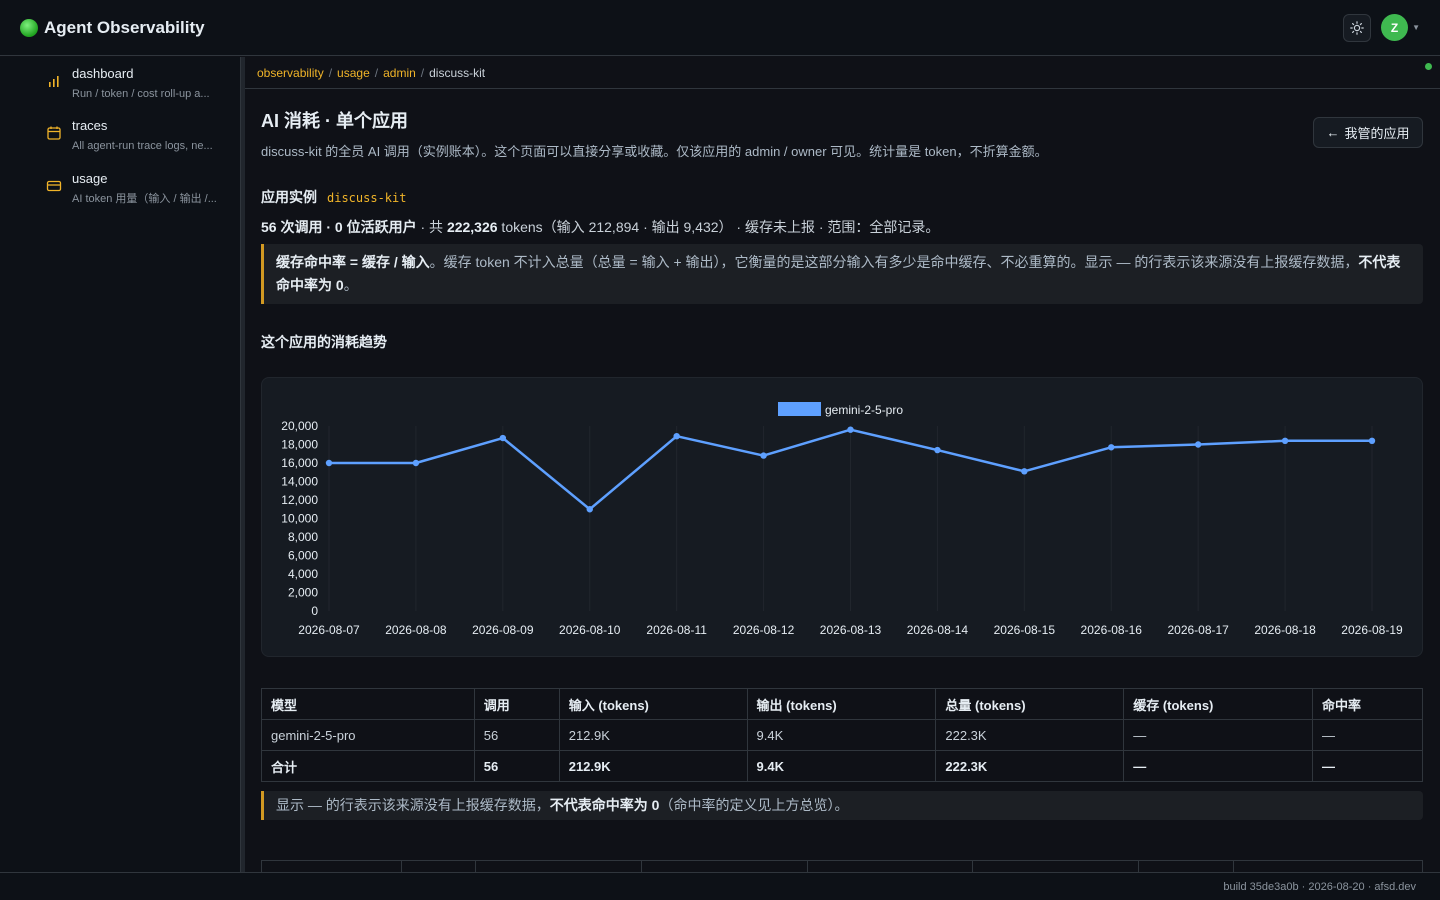 The width and height of the screenshot is (1440, 900). I want to click on x-tick-label: 2026-08-09, so click(503, 630).